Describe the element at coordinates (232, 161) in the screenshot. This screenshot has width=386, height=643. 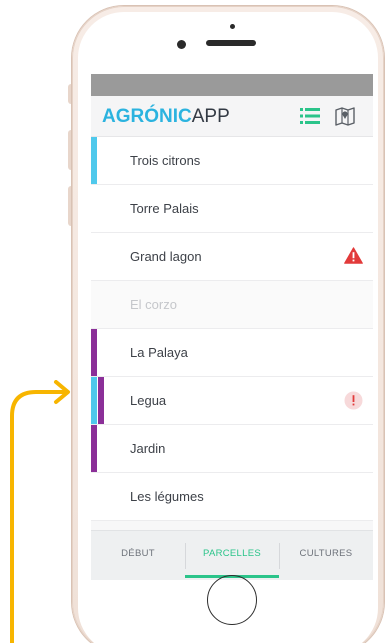
I see `parcel-row: Trois citrons` at that location.